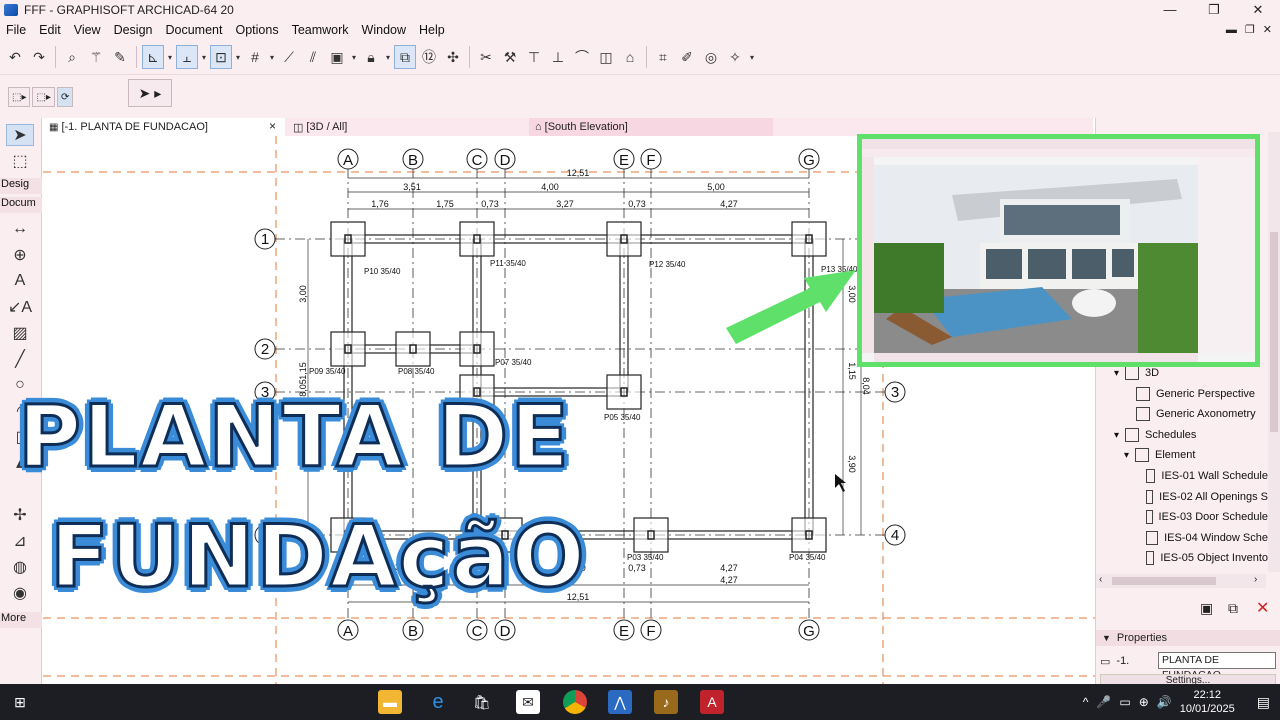 The width and height of the screenshot is (1280, 720). Describe the element at coordinates (1188, 638) in the screenshot. I see `properties-header: ▼ Properties` at that location.